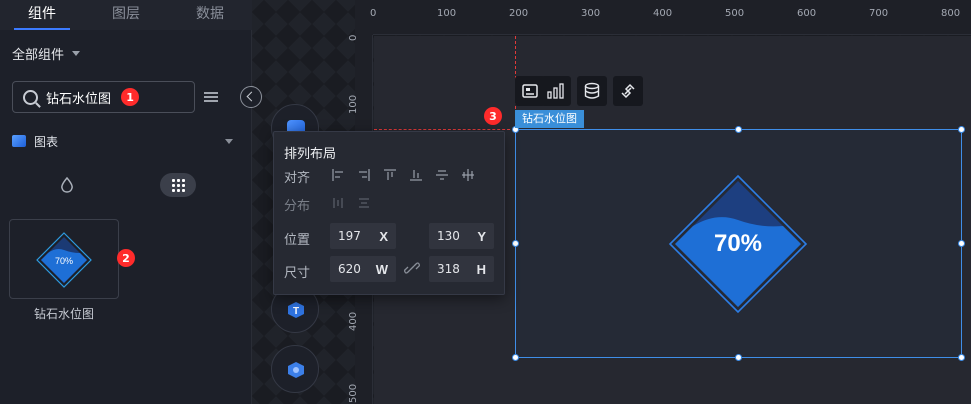 This screenshot has width=971, height=404. Describe the element at coordinates (481, 269) in the screenshot. I see `size-height-unit: H` at that location.